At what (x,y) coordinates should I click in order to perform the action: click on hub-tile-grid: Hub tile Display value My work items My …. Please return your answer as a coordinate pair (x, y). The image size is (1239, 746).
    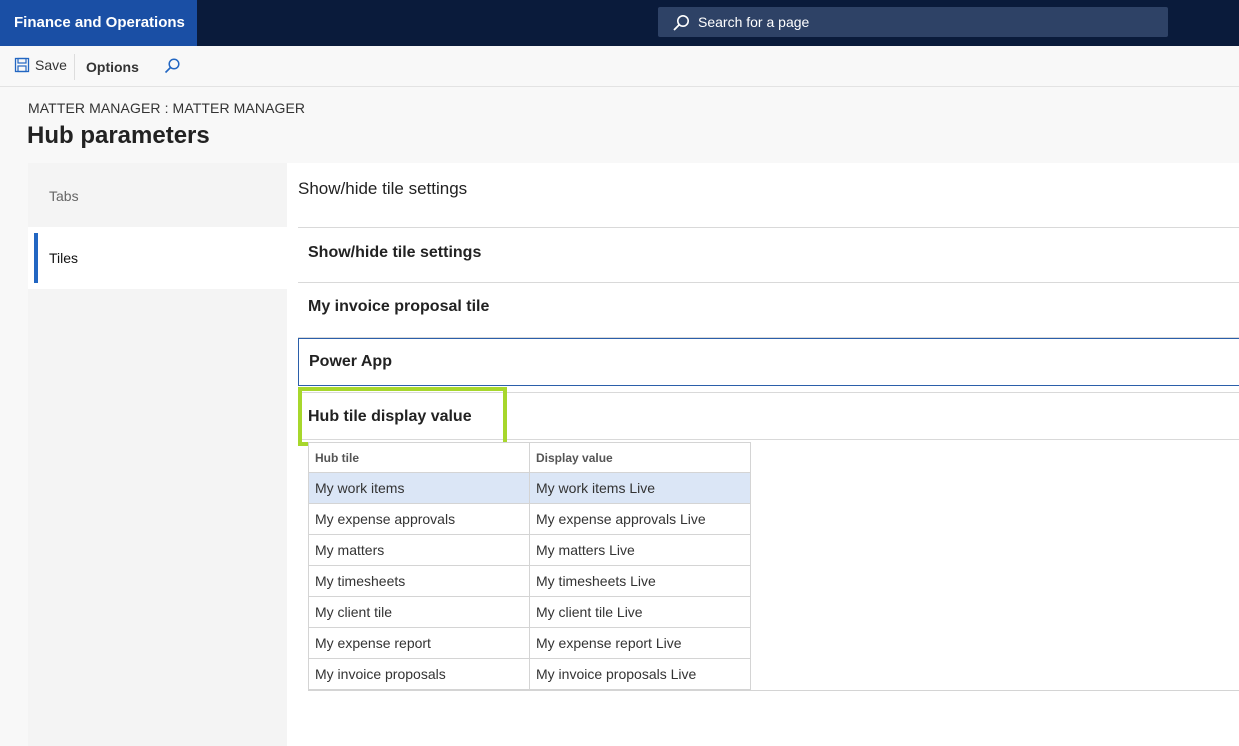
    Looking at the image, I should click on (529, 566).